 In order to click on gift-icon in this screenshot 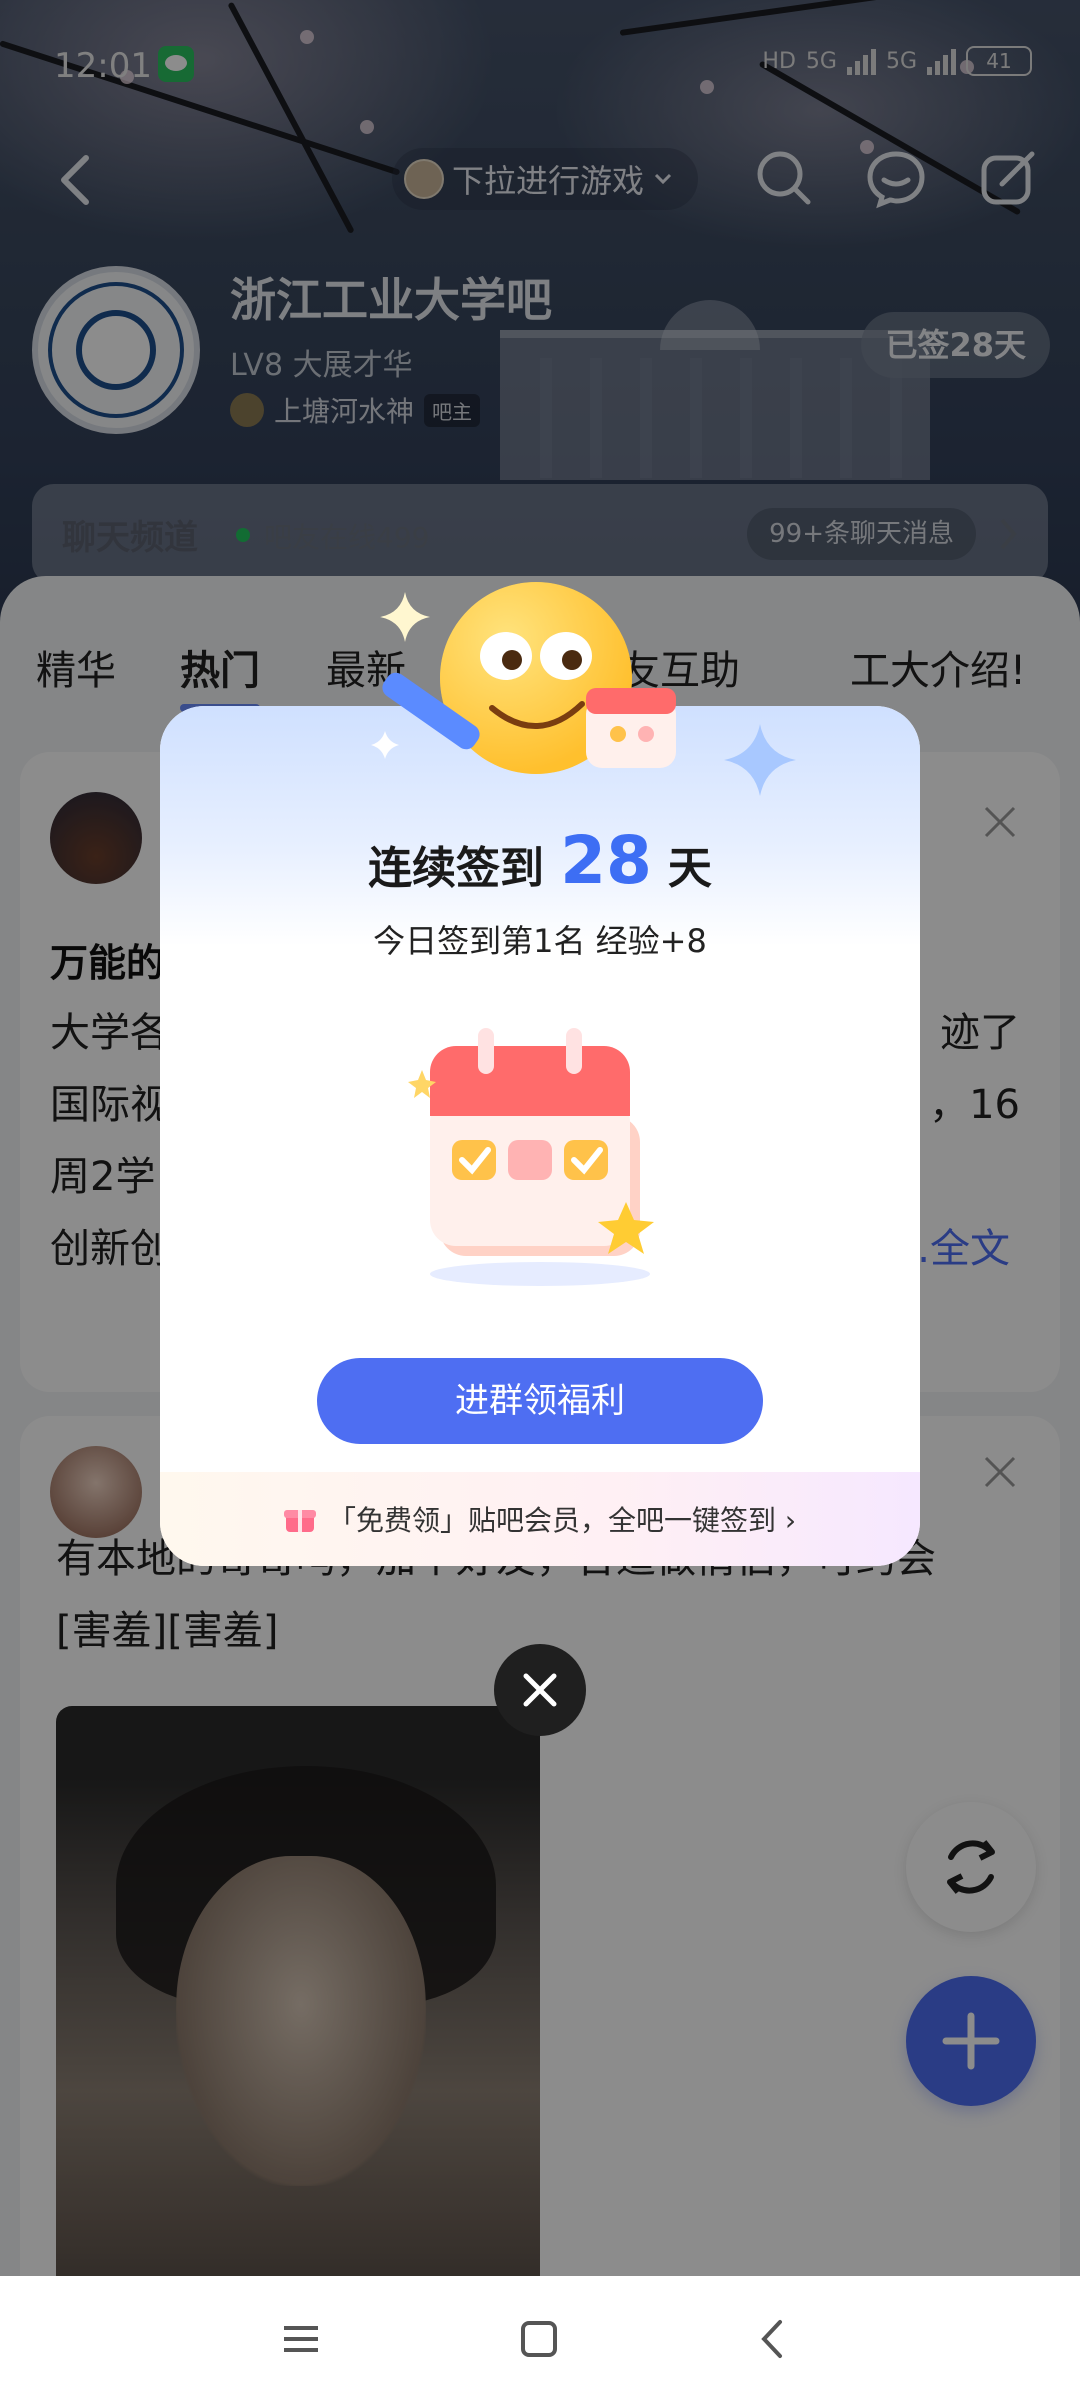, I will do `click(299, 1521)`.